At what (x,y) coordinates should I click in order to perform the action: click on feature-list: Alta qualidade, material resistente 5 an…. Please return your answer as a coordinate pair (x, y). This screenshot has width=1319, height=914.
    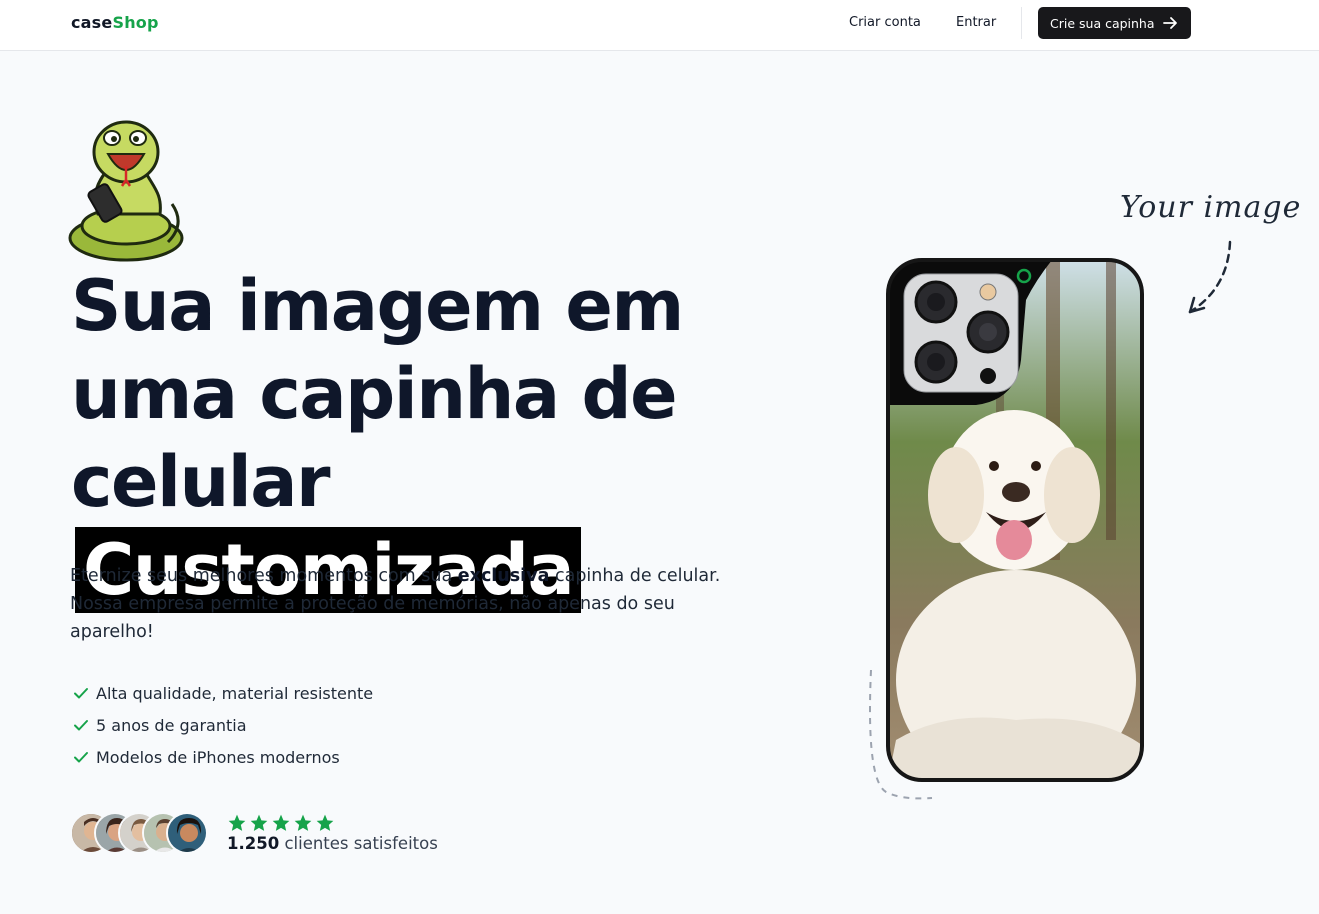
    Looking at the image, I should click on (222, 725).